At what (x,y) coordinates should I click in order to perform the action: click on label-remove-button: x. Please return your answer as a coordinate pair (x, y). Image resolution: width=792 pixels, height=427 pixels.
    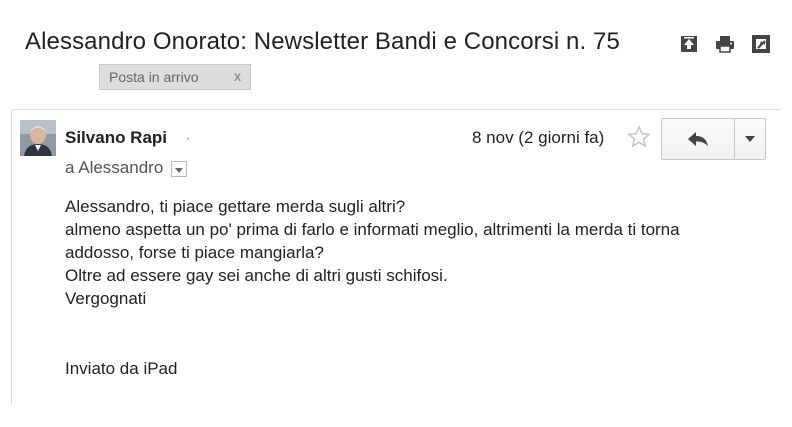
    Looking at the image, I should click on (237, 76).